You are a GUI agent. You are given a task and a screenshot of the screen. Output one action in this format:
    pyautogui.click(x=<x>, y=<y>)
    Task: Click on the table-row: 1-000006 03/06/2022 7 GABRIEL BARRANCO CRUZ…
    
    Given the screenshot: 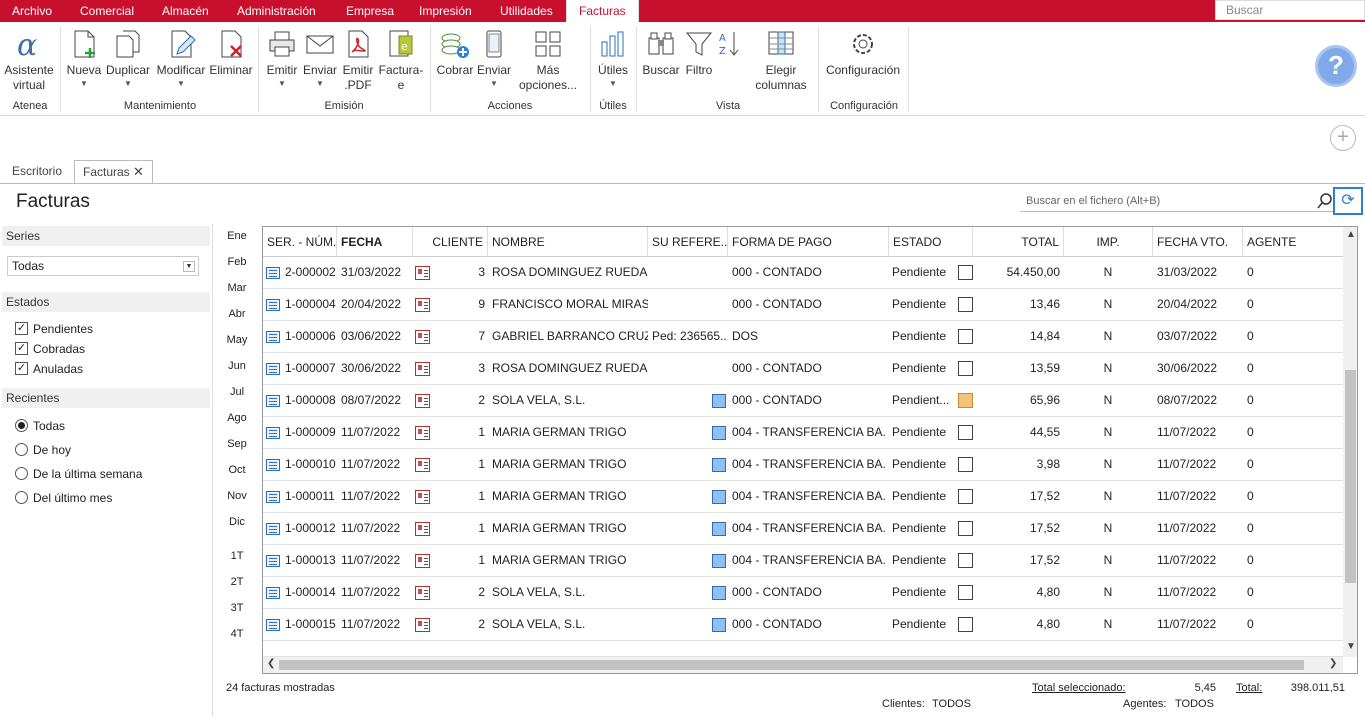 What is the action you would take?
    pyautogui.click(x=803, y=337)
    